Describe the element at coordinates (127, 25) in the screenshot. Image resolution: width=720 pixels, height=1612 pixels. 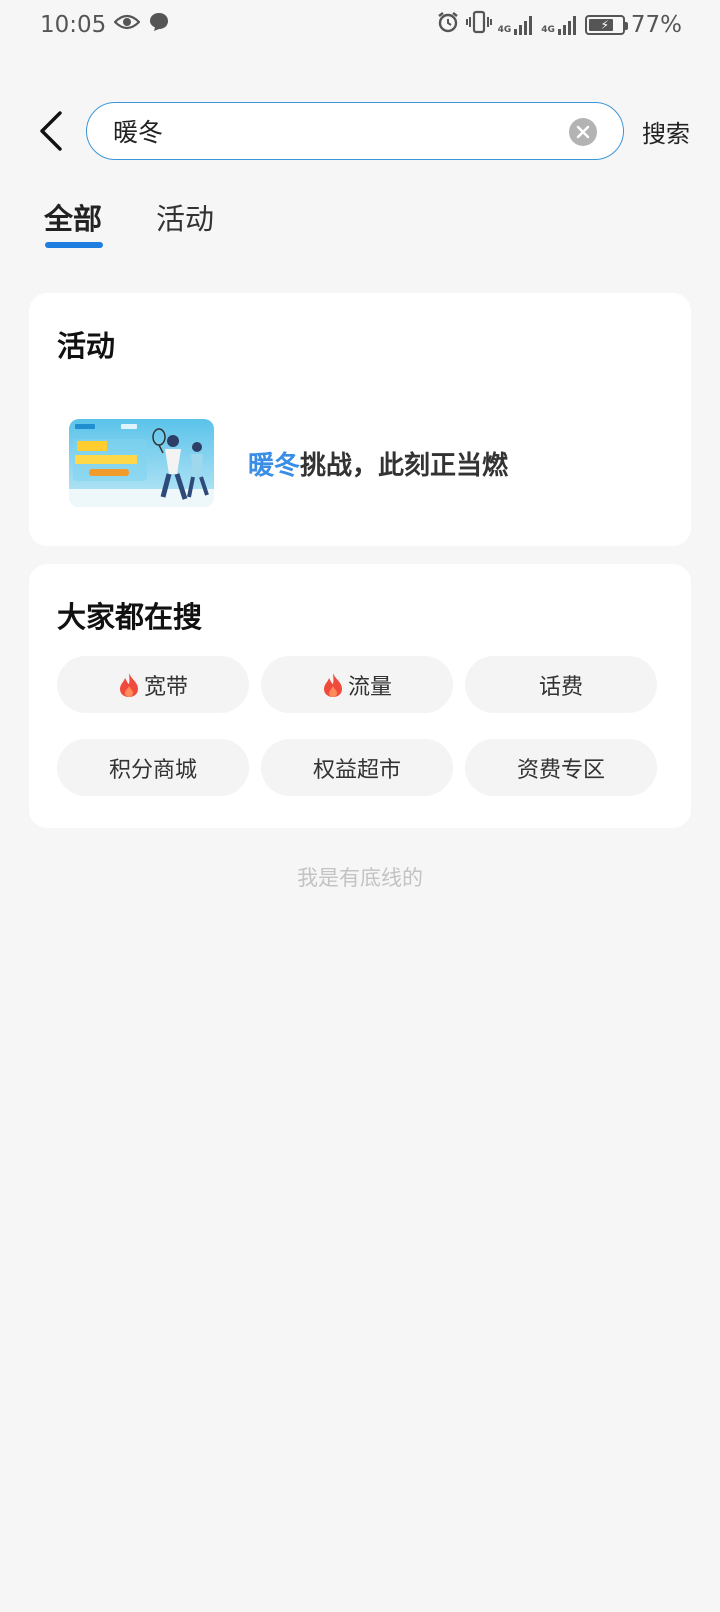
I see `eye-icon` at that location.